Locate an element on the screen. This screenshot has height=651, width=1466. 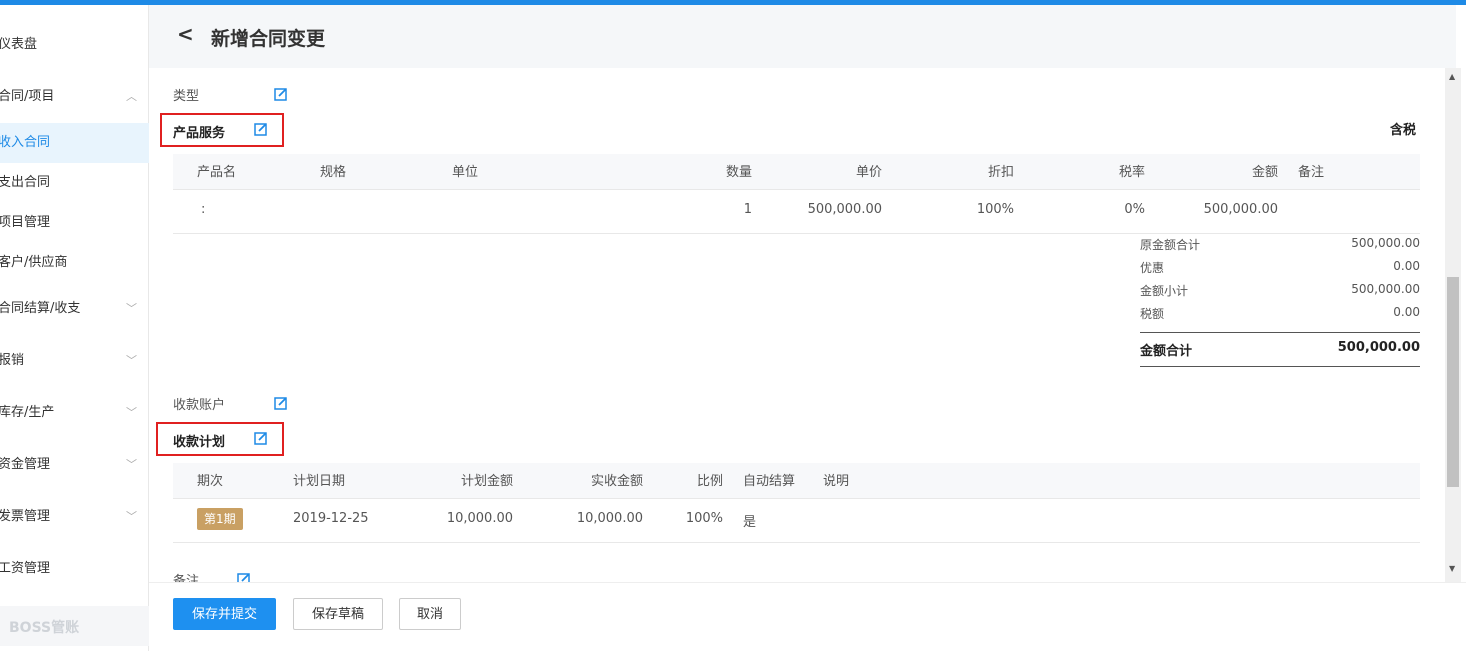
sidebar-item-inventory: 库存/生产 ﹀ is located at coordinates (74, 413).